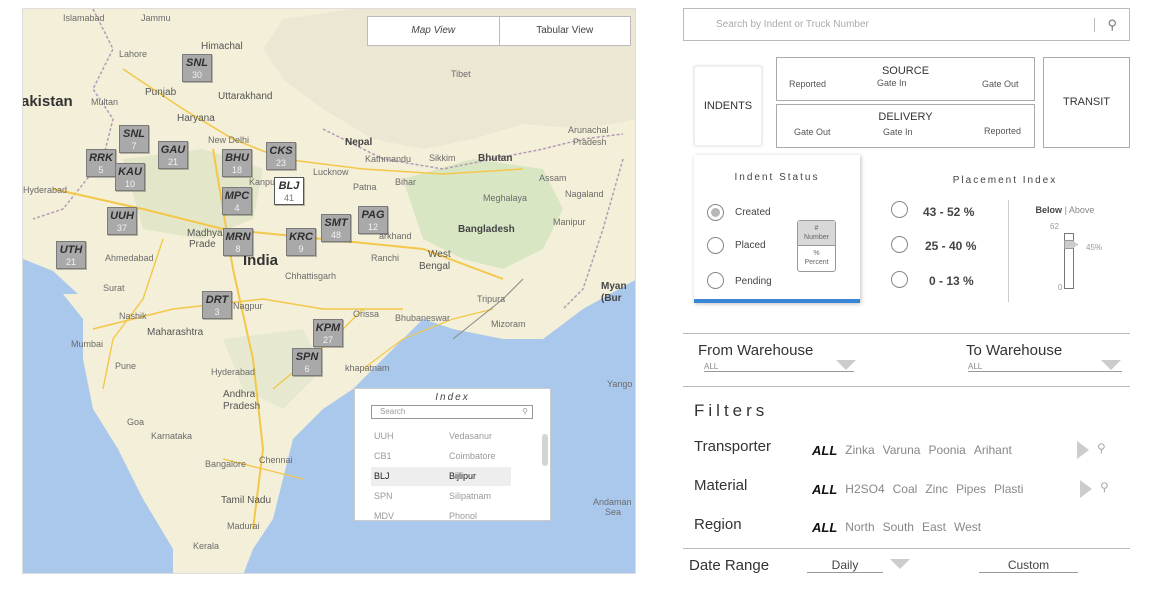 The width and height of the screenshot is (1150, 604). Describe the element at coordinates (816, 233) in the screenshot. I see `toggle-number: # Number` at that location.